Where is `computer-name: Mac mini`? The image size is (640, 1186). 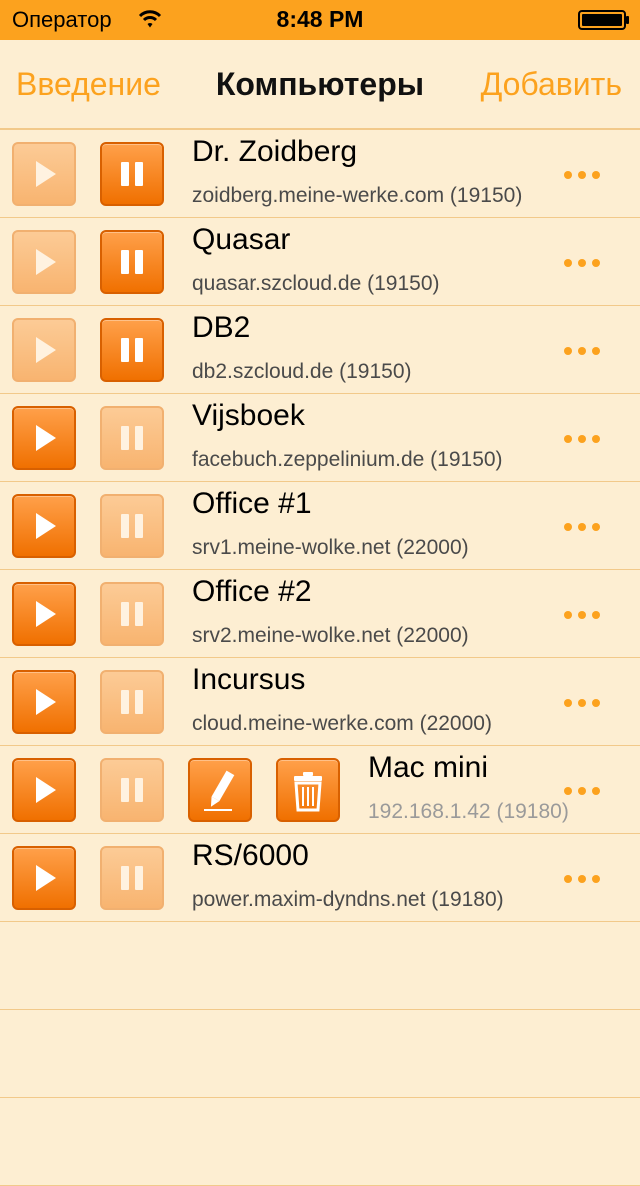 computer-name: Mac mini is located at coordinates (428, 767).